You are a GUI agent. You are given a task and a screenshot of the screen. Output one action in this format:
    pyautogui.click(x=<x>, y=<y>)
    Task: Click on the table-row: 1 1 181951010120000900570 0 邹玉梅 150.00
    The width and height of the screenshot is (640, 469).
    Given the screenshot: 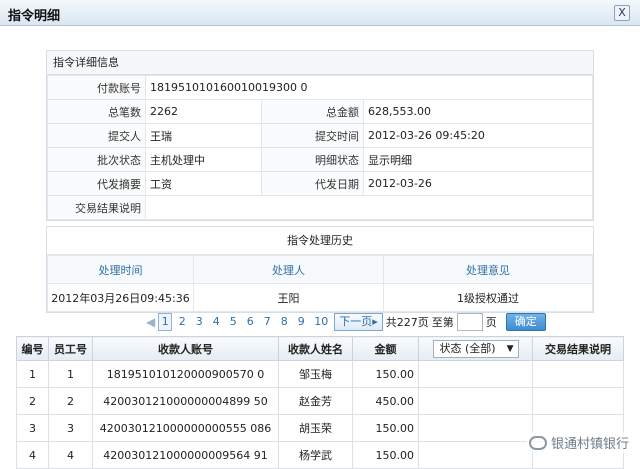 What is the action you would take?
    pyautogui.click(x=320, y=374)
    